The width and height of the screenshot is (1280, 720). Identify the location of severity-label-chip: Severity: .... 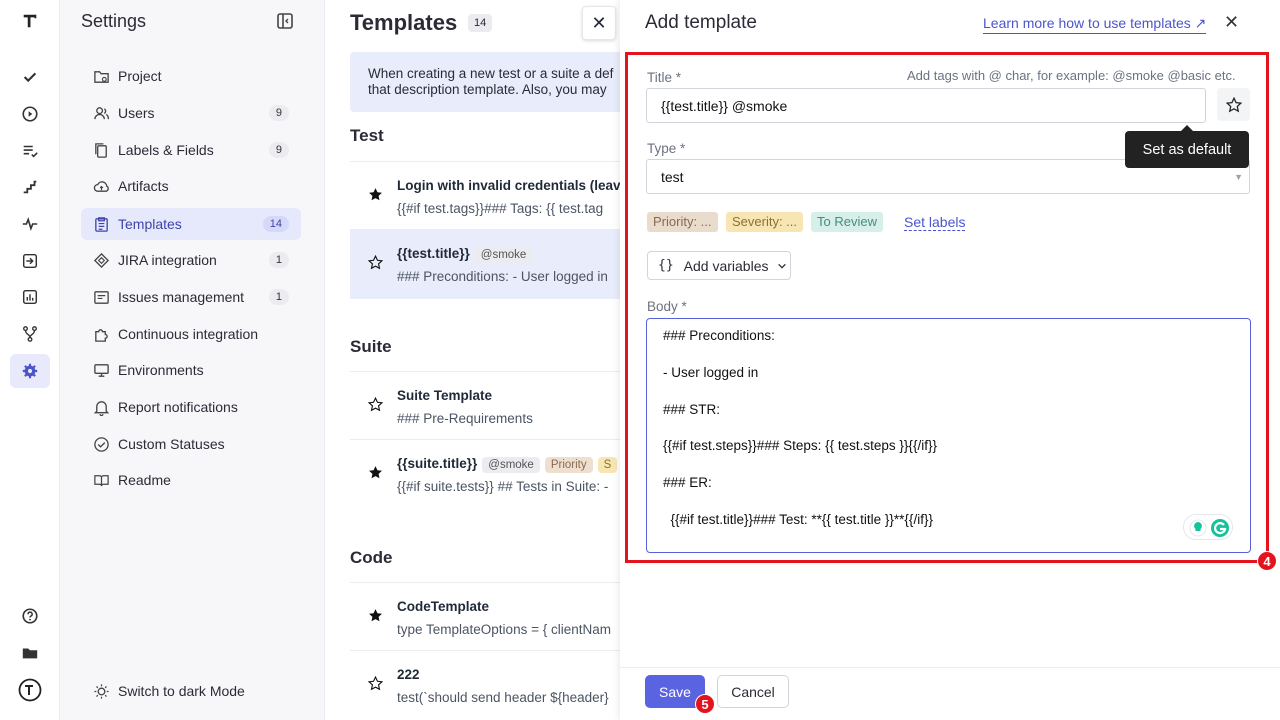
(765, 222).